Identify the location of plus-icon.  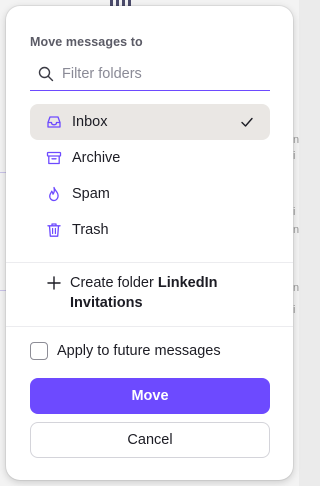
(54, 283).